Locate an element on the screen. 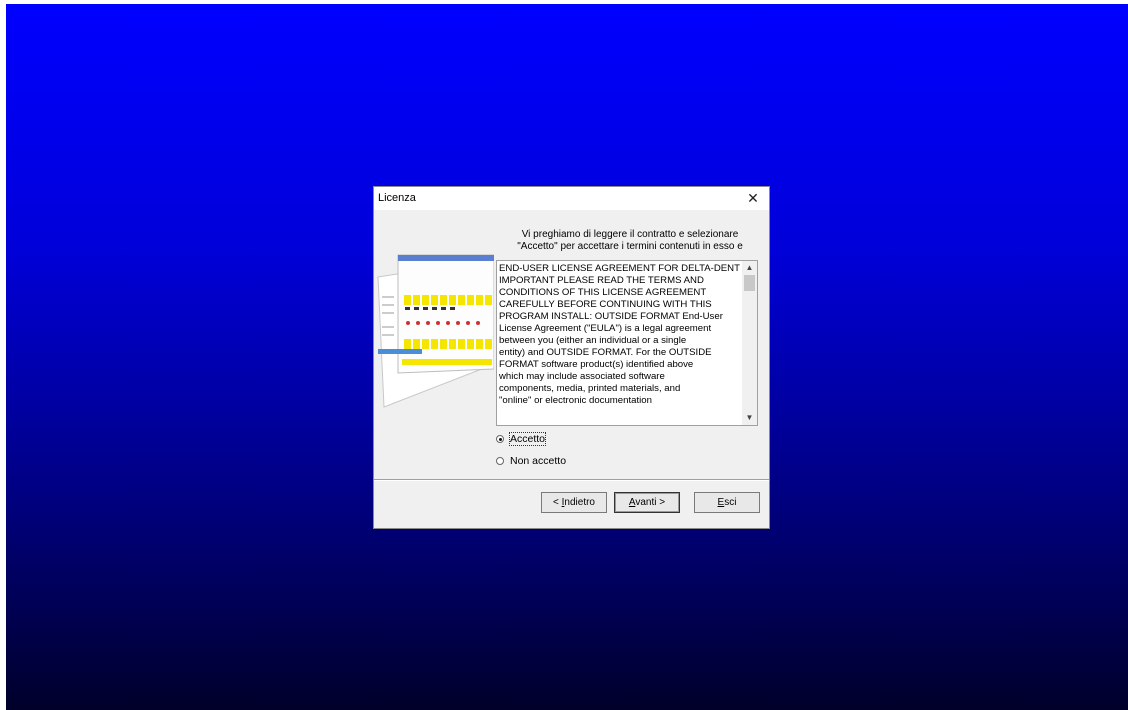 This screenshot has height=710, width=1128. button-separator is located at coordinates (571, 480).